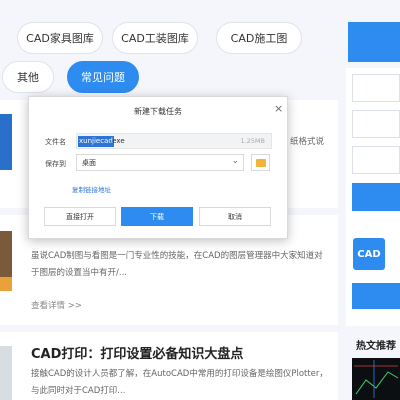 The height and width of the screenshot is (400, 400). Describe the element at coordinates (60, 38) in the screenshot. I see `tab-cad-furniture: CAD家具图库` at that location.